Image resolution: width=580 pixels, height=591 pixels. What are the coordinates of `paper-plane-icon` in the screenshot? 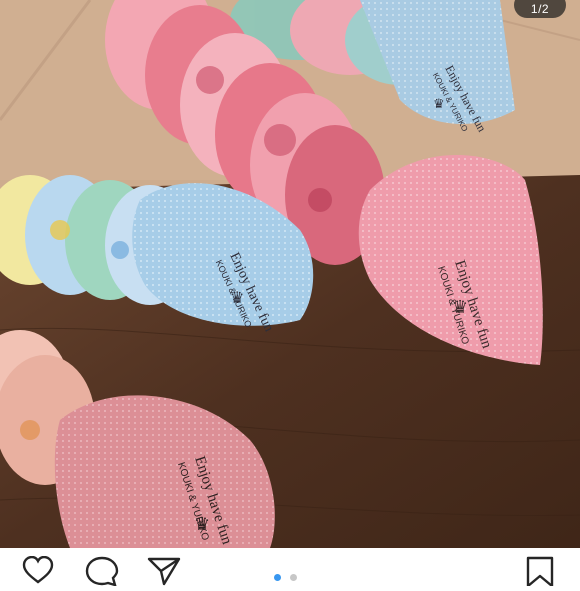 It's located at (164, 571).